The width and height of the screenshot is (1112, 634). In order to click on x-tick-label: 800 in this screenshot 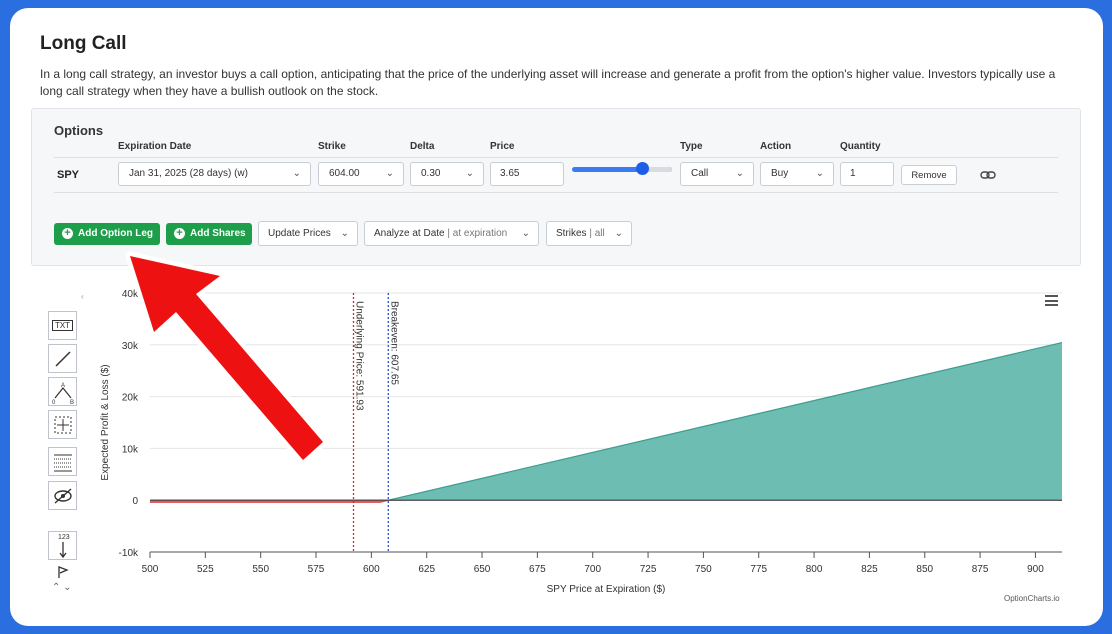, I will do `click(814, 569)`.